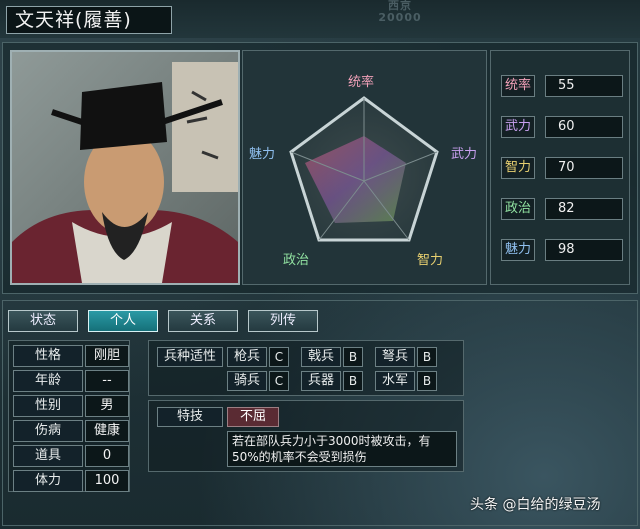 This screenshot has width=640, height=529. Describe the element at coordinates (518, 209) in the screenshot. I see `stat-label: 政治` at that location.